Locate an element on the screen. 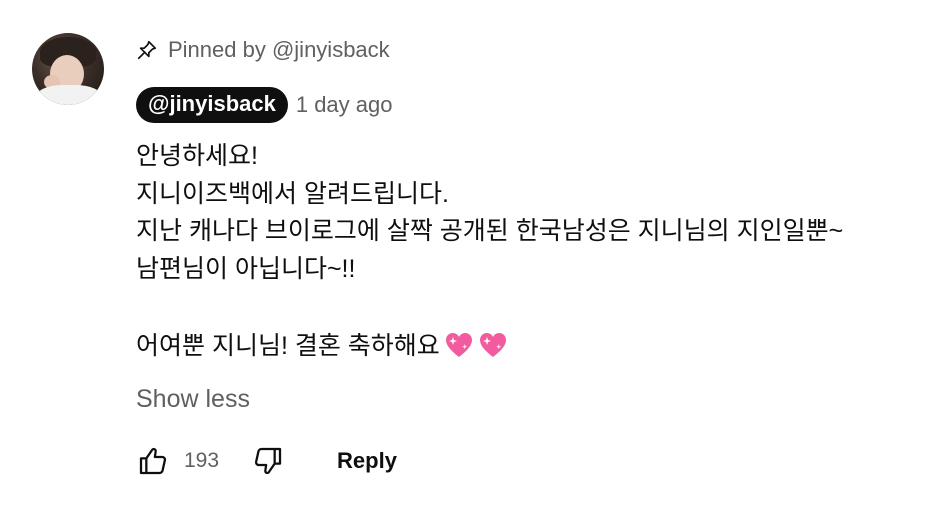 The image size is (944, 514). pin-icon is located at coordinates (147, 50).